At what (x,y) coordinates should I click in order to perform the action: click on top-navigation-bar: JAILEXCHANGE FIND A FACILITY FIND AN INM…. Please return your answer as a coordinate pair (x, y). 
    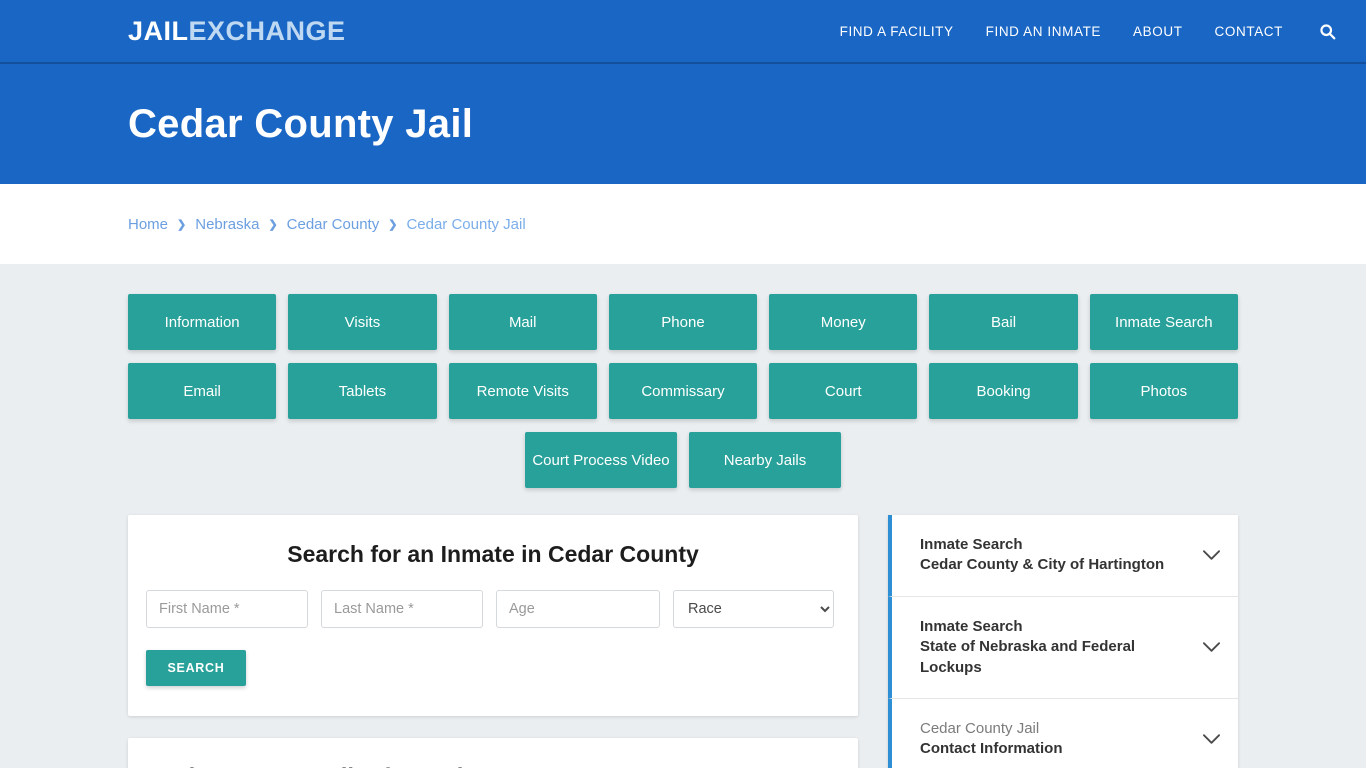
    Looking at the image, I should click on (683, 32).